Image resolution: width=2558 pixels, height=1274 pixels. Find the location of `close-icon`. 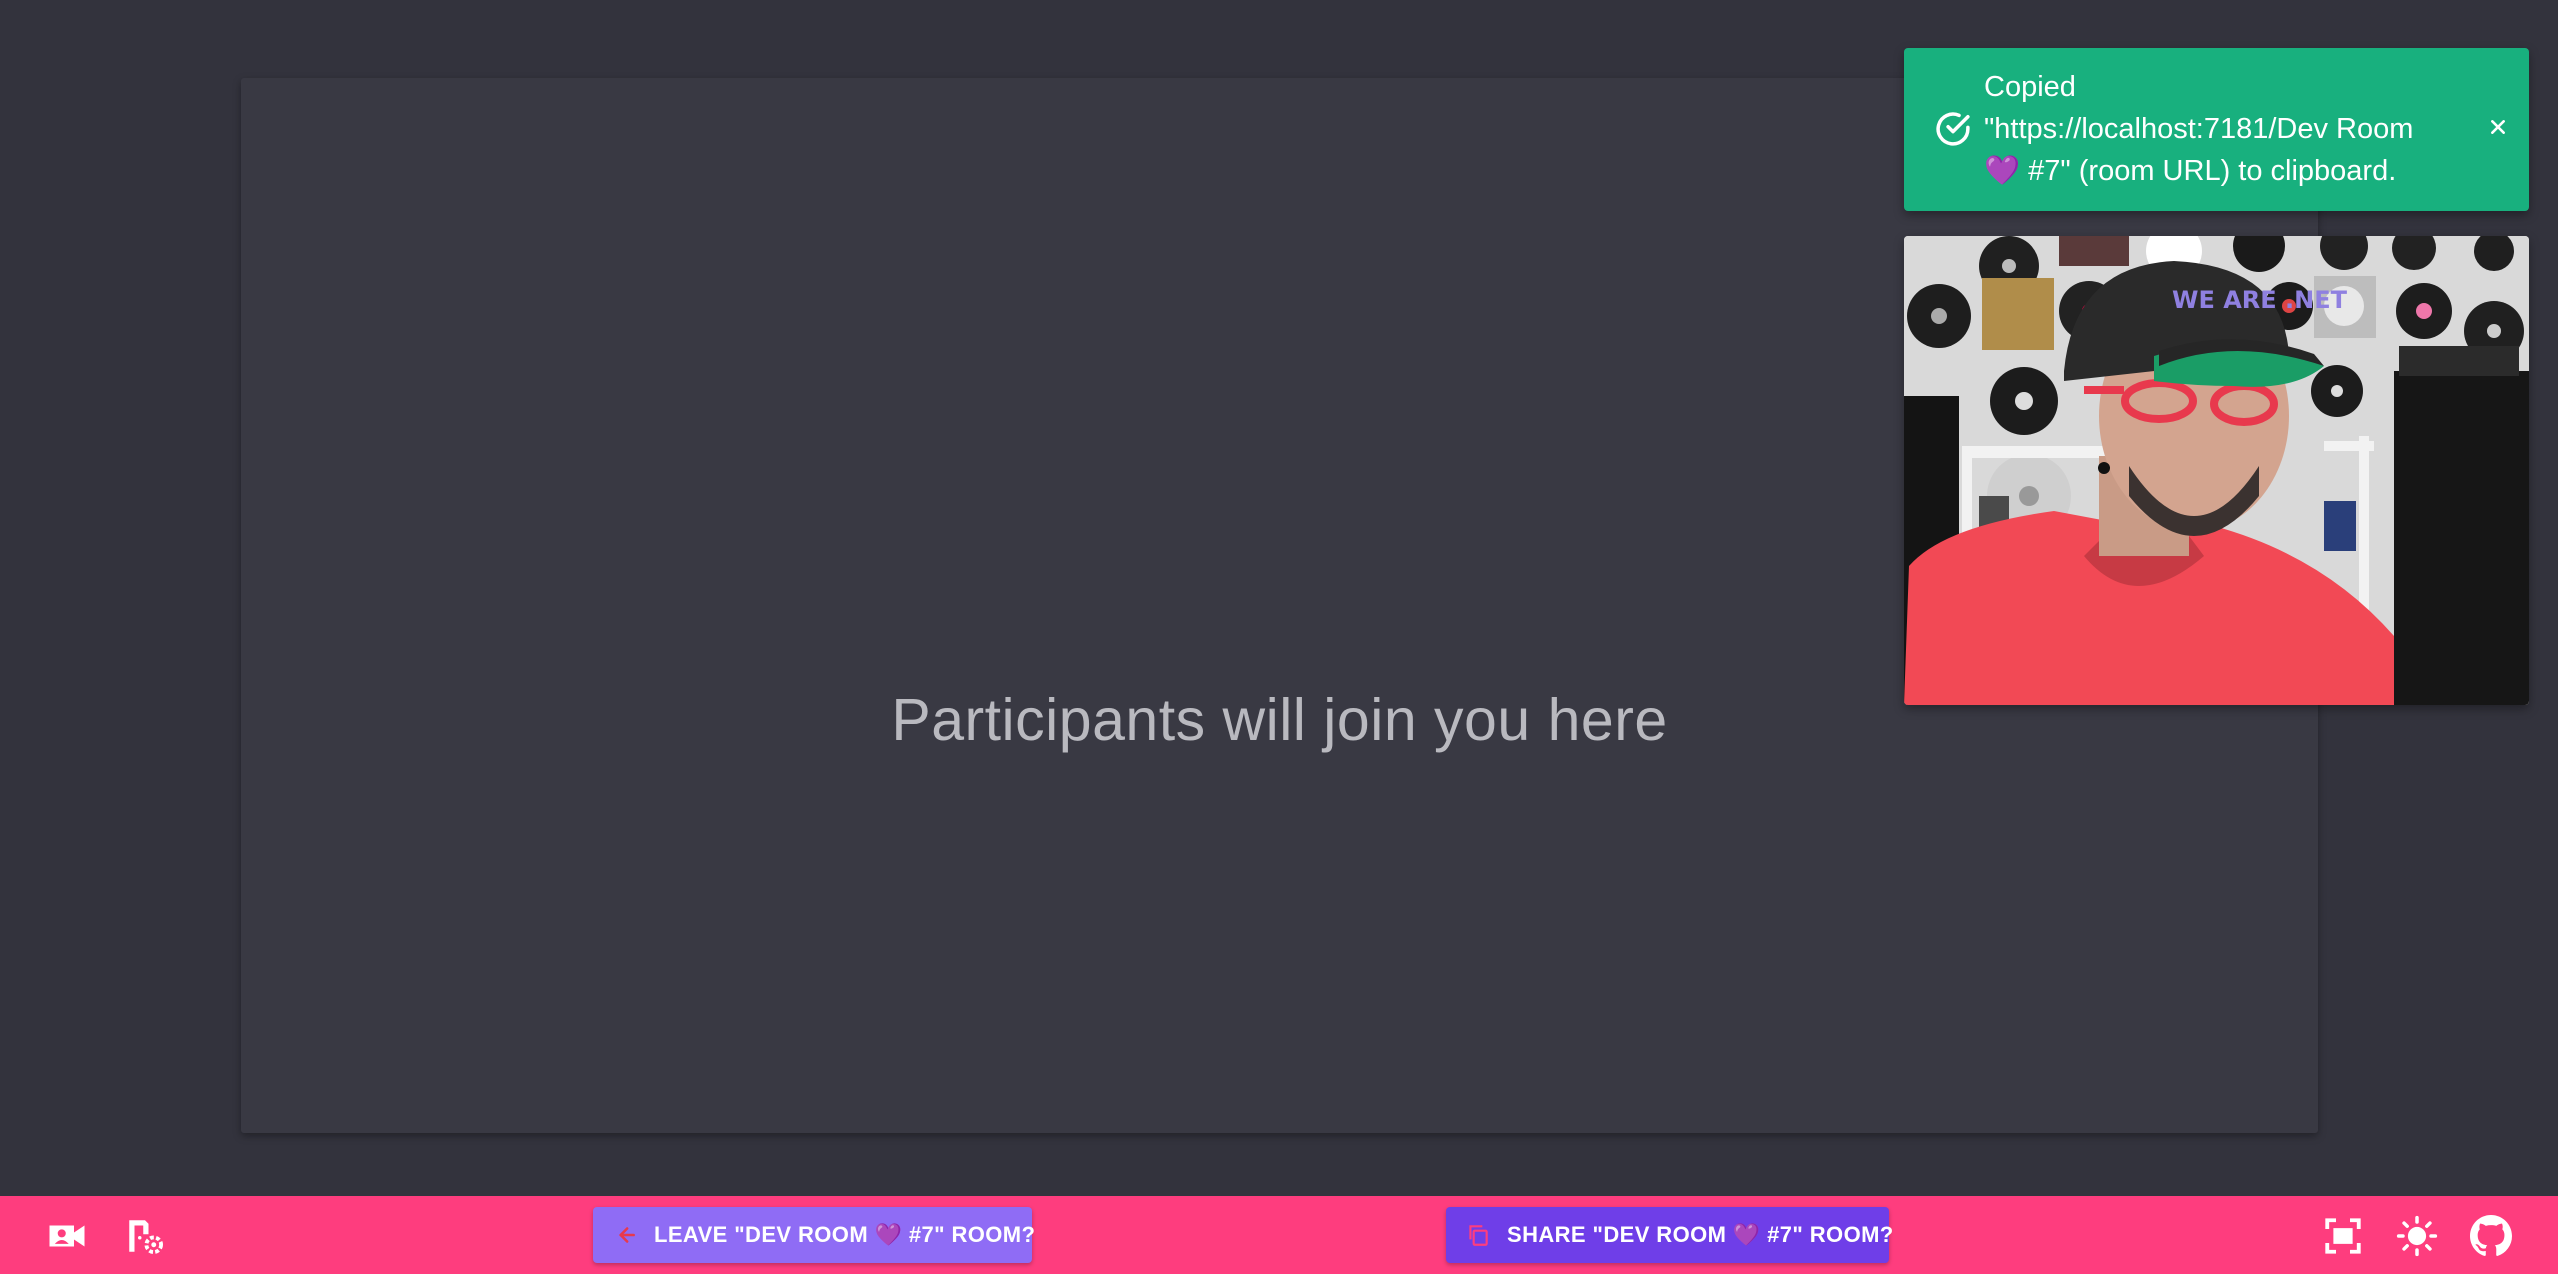

close-icon is located at coordinates (2498, 127).